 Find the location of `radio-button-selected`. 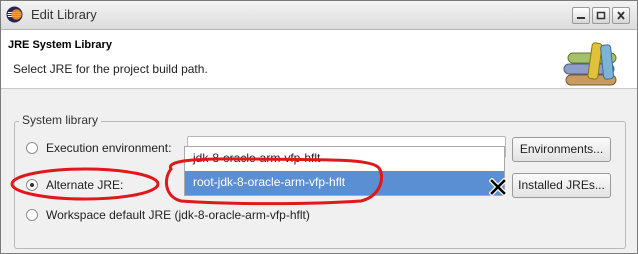

radio-button-selected is located at coordinates (32, 185).